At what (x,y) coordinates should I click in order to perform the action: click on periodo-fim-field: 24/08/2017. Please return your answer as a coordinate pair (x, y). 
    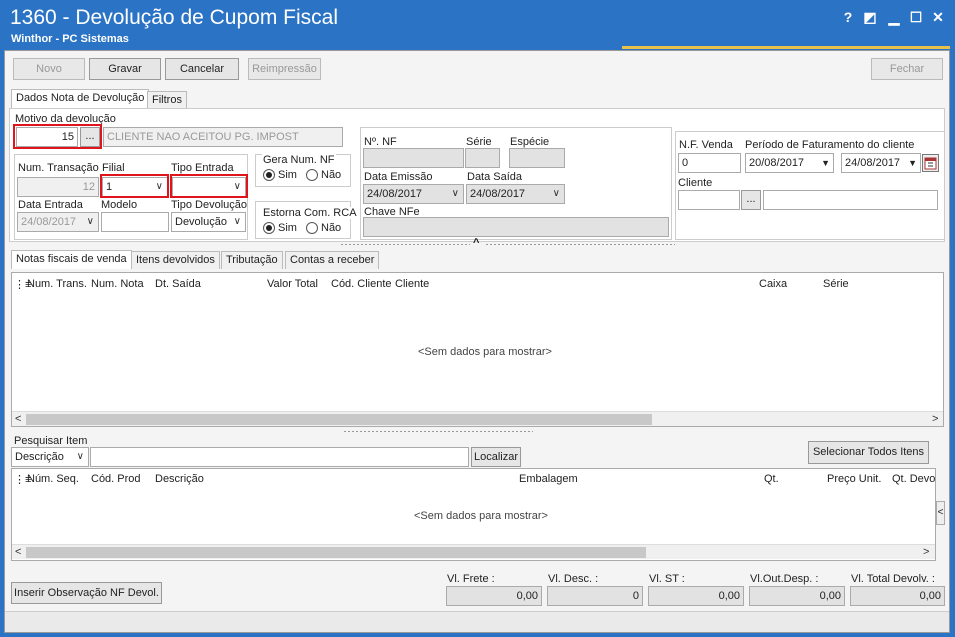
    Looking at the image, I should click on (881, 163).